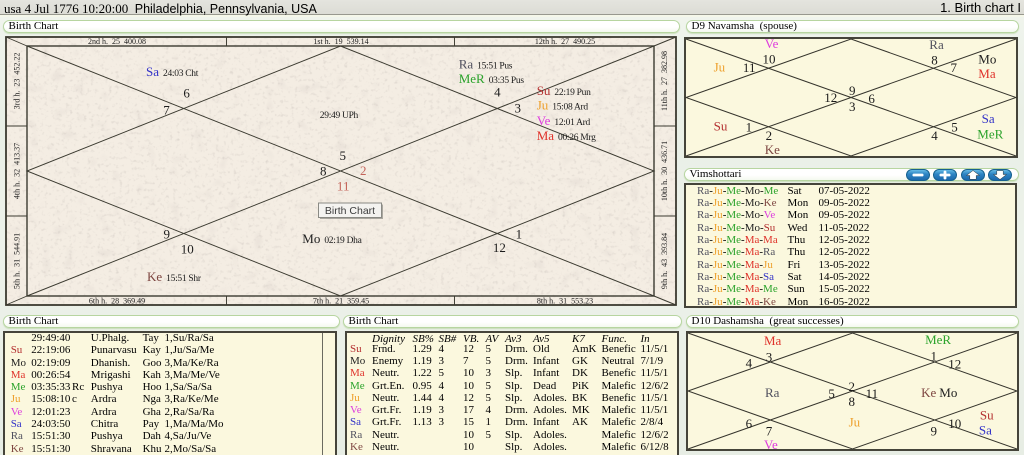 Image resolution: width=1024 pixels, height=455 pixels. Describe the element at coordinates (565, 301) in the screenshot. I see `svg-text: 8th h. 31 553.23` at that location.